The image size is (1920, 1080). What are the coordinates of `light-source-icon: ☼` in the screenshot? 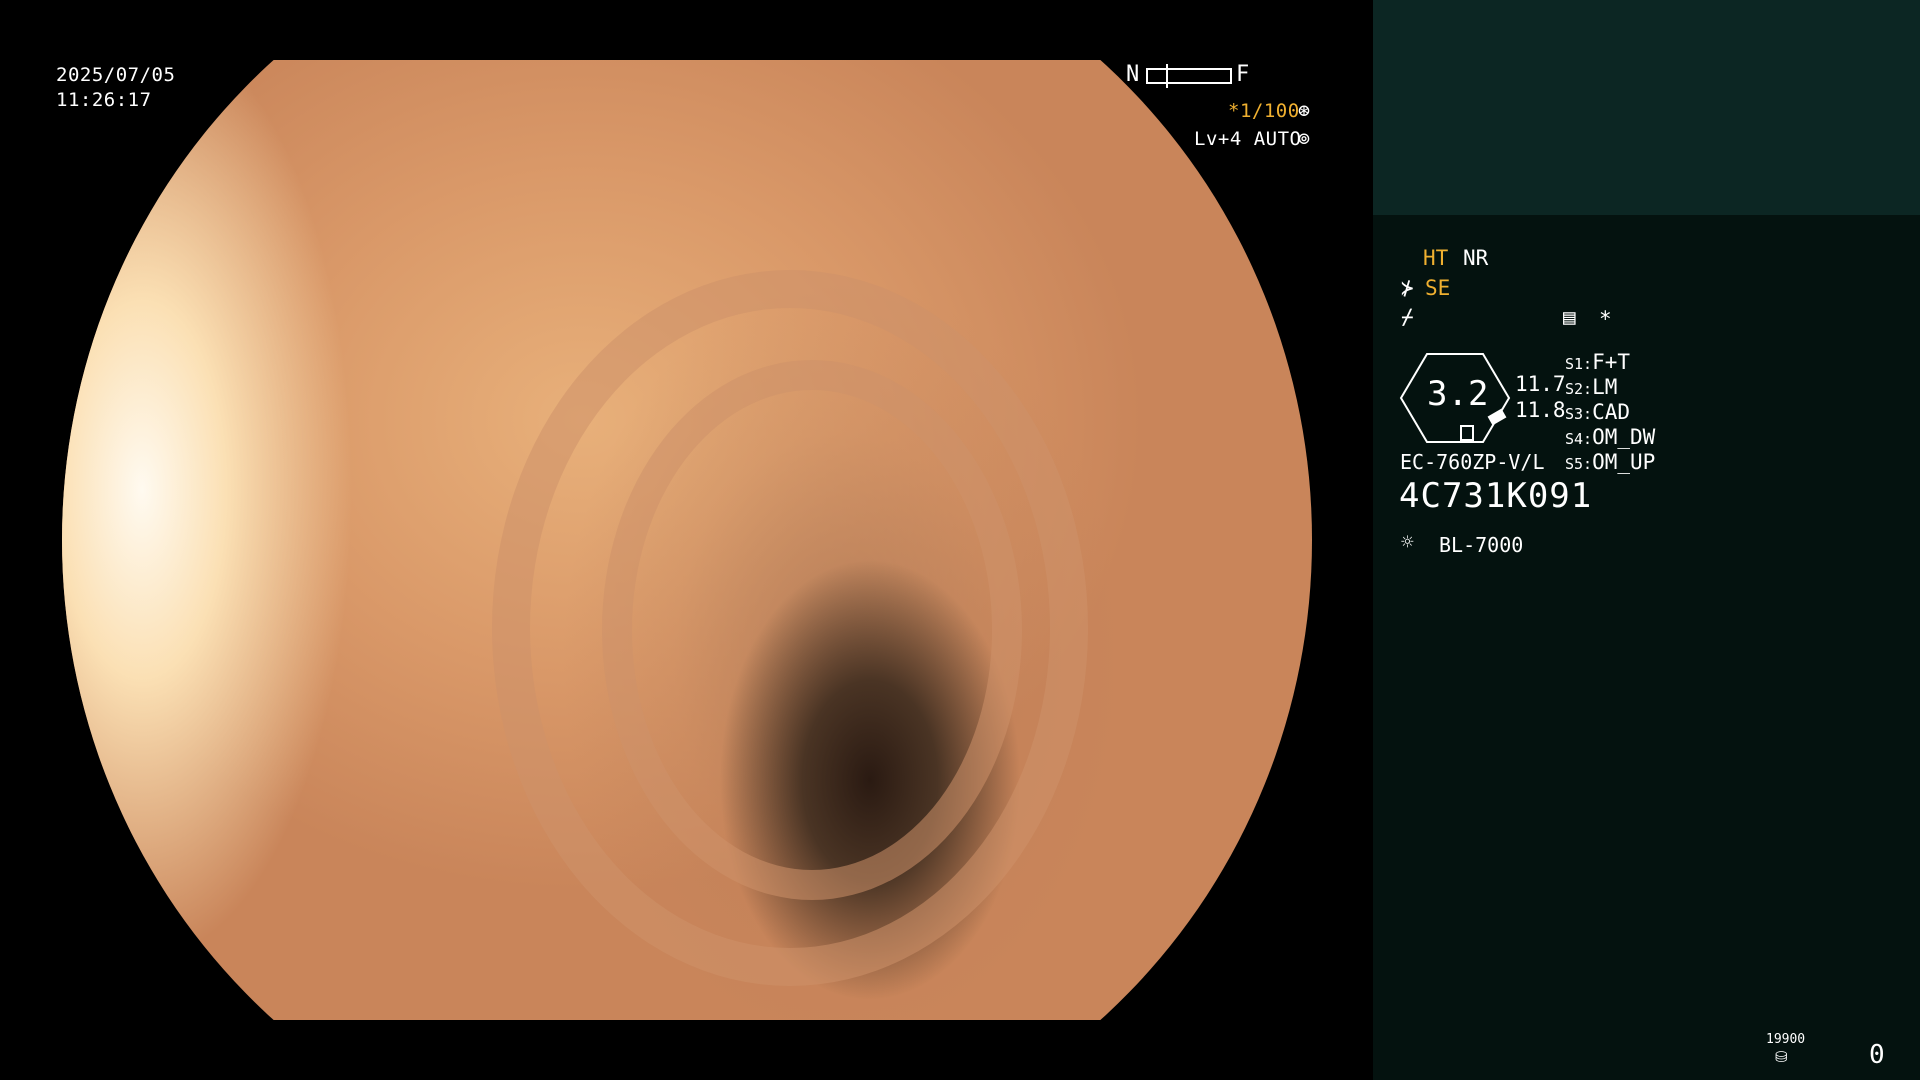 It's located at (1407, 542).